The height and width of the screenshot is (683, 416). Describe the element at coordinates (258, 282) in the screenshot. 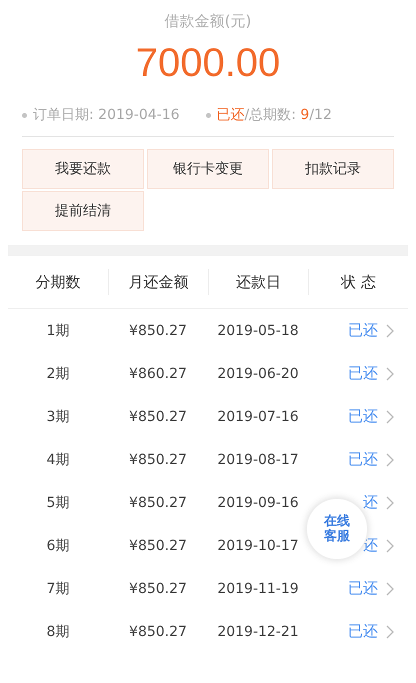

I see `column-header: 还款日` at that location.